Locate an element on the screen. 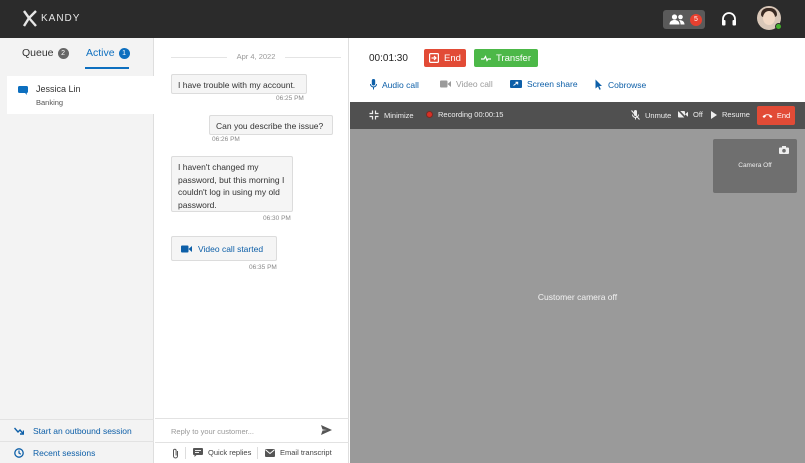  audio-call-button: Audio call is located at coordinates (394, 84).